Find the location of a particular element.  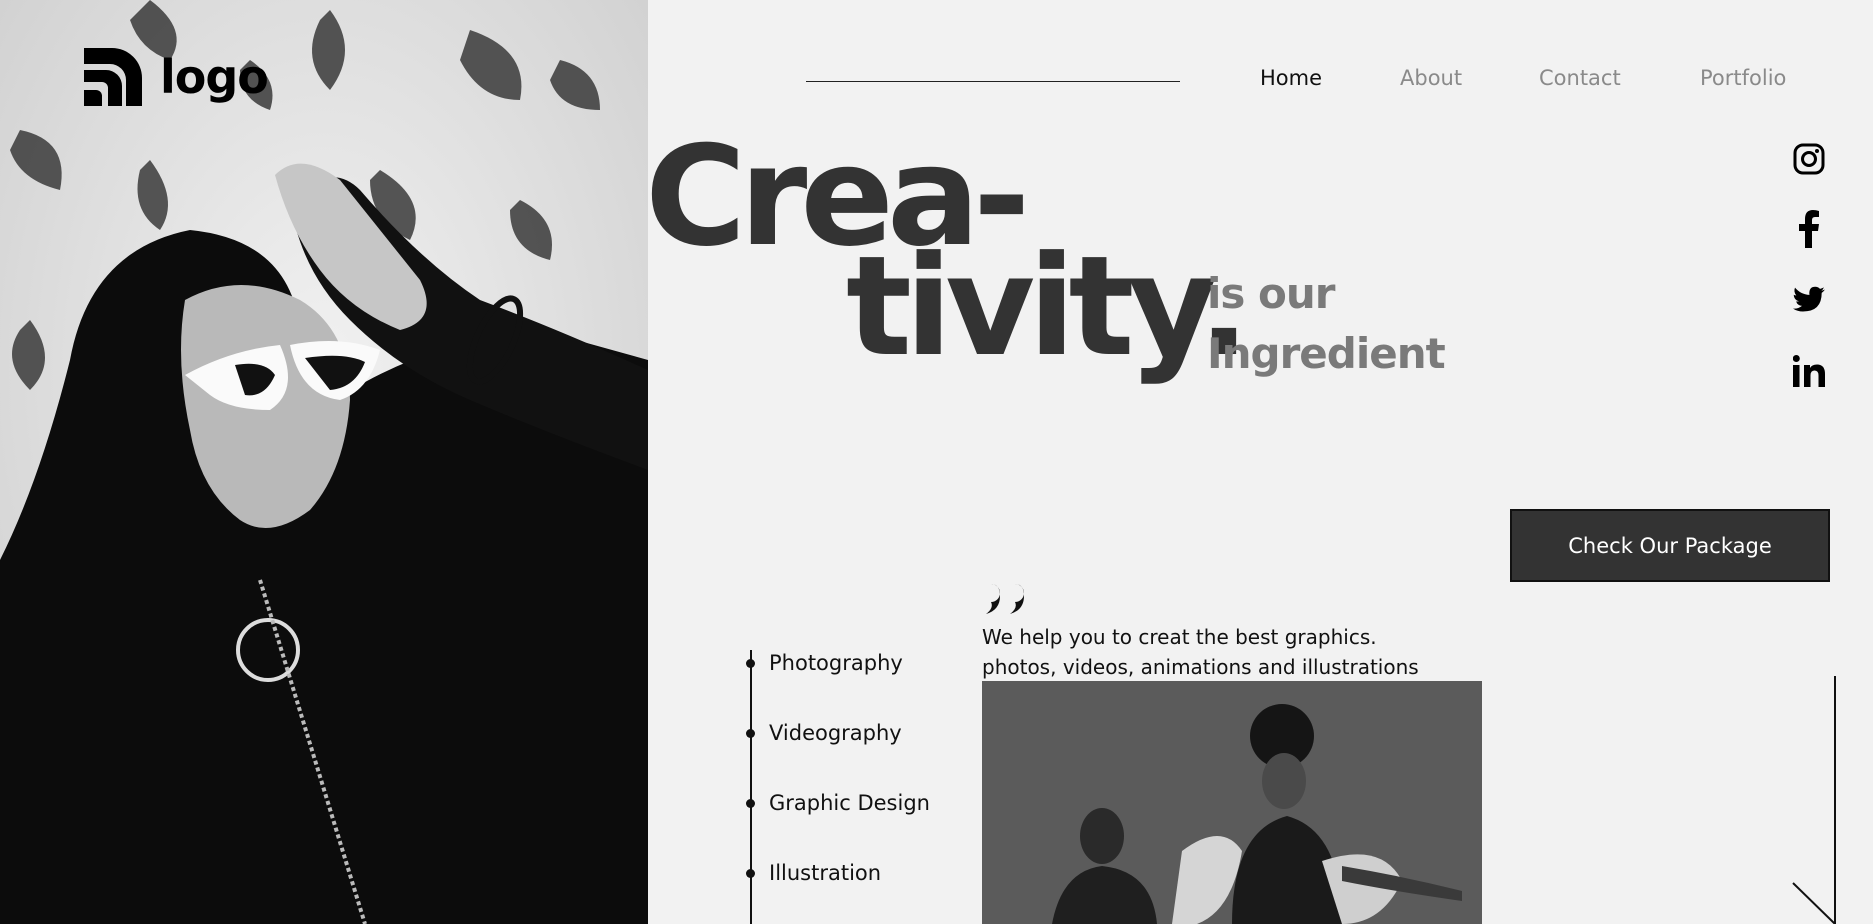

facebook-icon is located at coordinates (1809, 229).